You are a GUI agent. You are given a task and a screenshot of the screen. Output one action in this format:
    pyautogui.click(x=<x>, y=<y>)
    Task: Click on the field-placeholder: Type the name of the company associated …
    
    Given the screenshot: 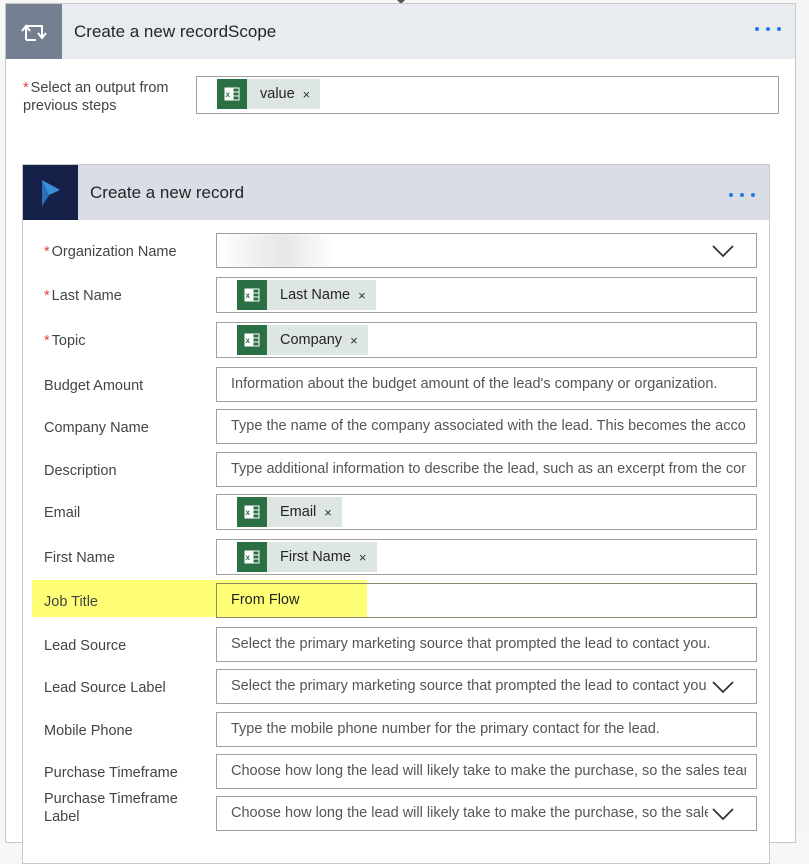 What is the action you would take?
    pyautogui.click(x=488, y=426)
    